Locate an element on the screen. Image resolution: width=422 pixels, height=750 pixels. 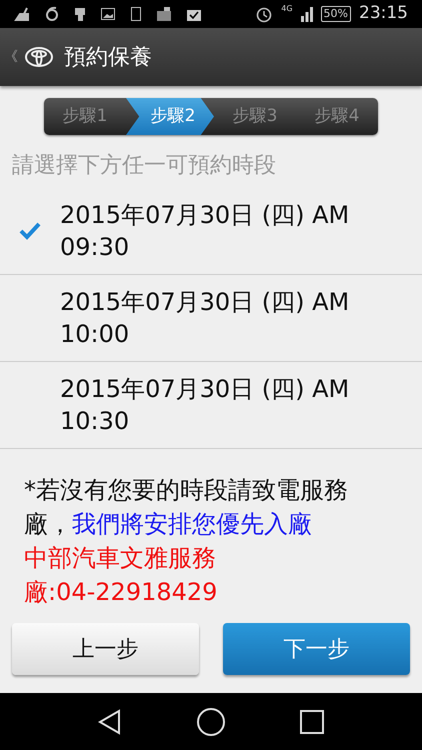
page-title: 預約保養 is located at coordinates (108, 58).